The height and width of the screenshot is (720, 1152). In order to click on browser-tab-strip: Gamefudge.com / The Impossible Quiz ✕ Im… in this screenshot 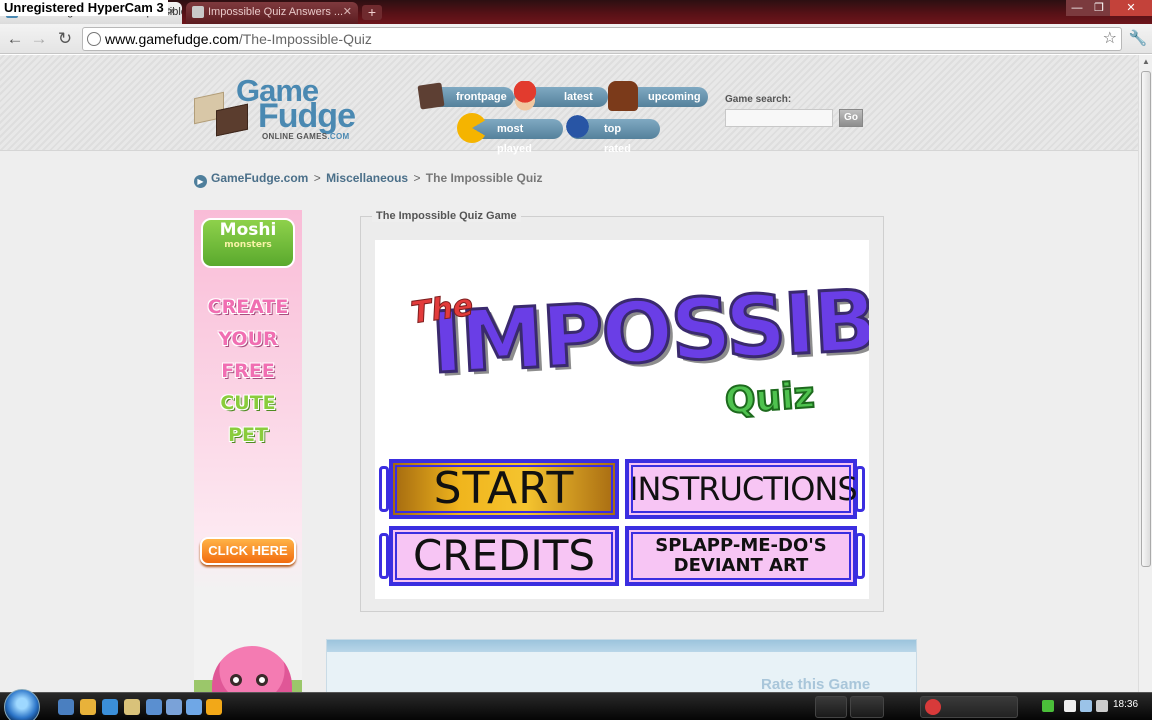, I will do `click(576, 12)`.